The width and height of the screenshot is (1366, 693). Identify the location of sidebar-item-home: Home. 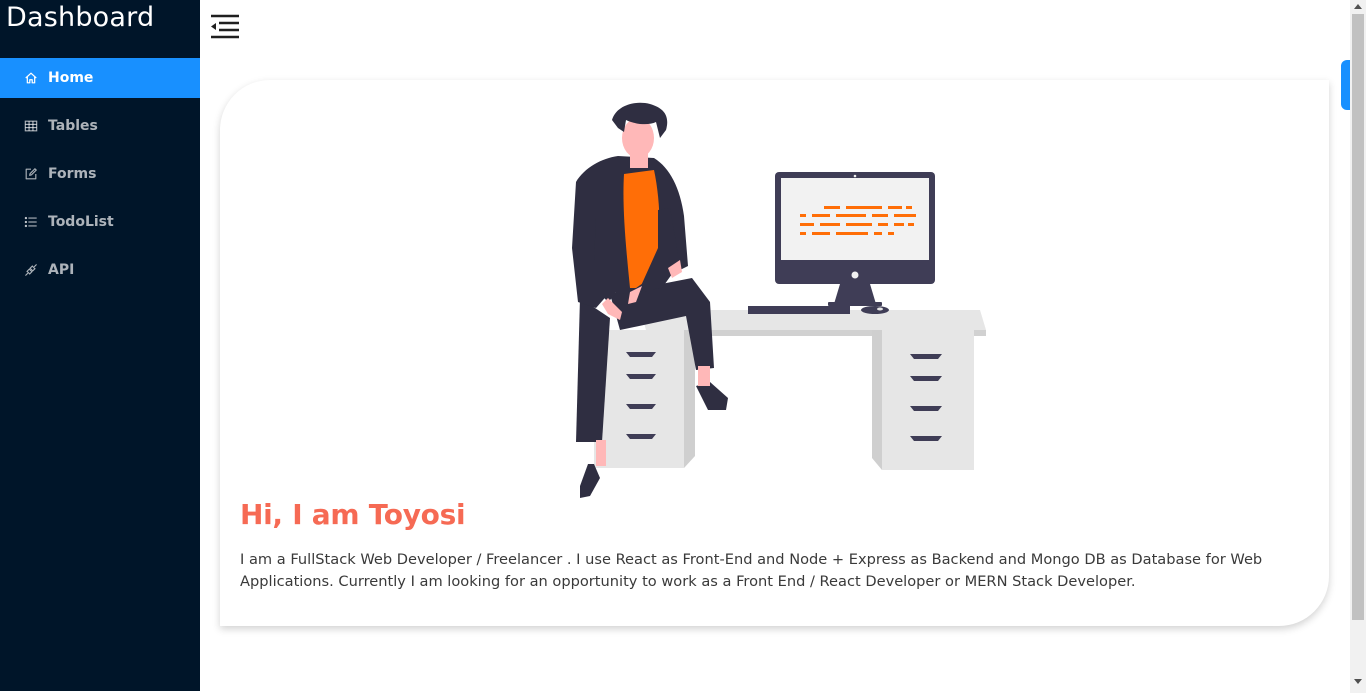
(100, 78).